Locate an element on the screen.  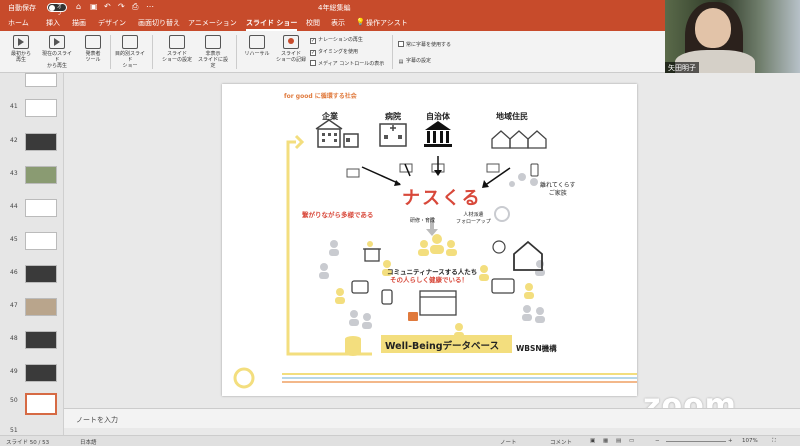
custom-show-icon is located at coordinates (130, 42).